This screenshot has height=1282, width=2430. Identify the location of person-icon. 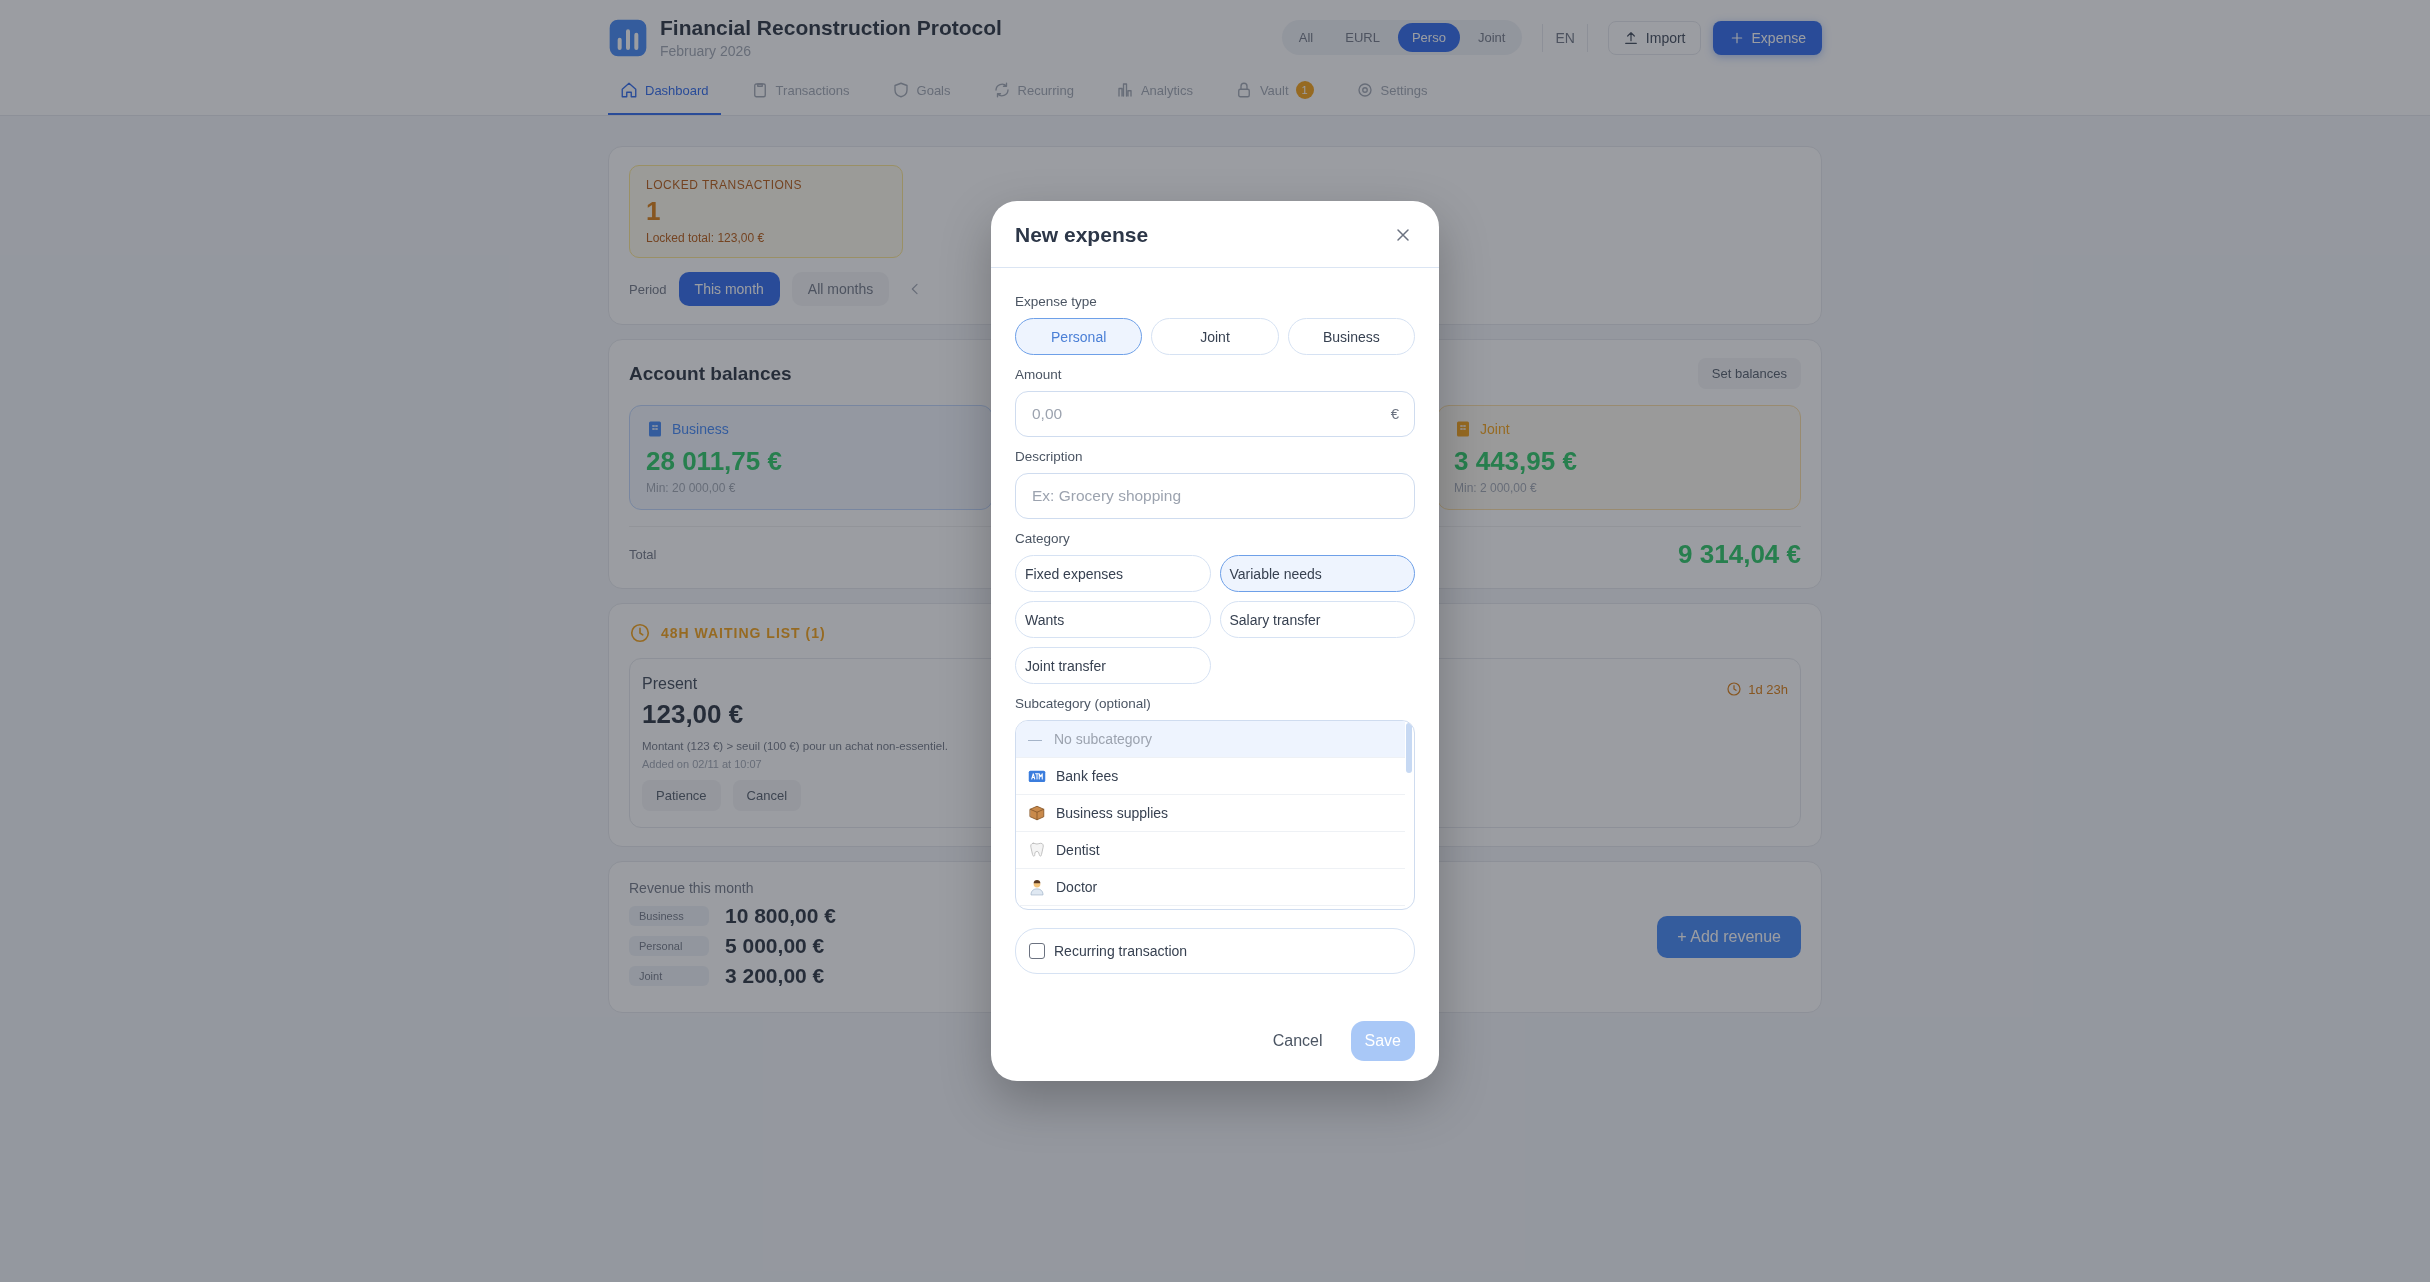
(1037, 887).